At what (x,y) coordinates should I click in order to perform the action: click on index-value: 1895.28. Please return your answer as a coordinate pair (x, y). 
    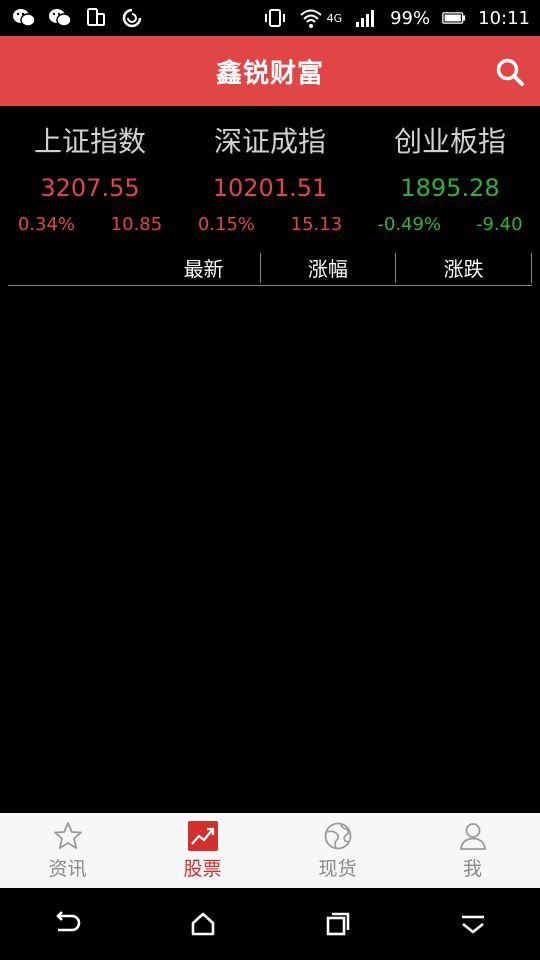
    Looking at the image, I should click on (450, 188).